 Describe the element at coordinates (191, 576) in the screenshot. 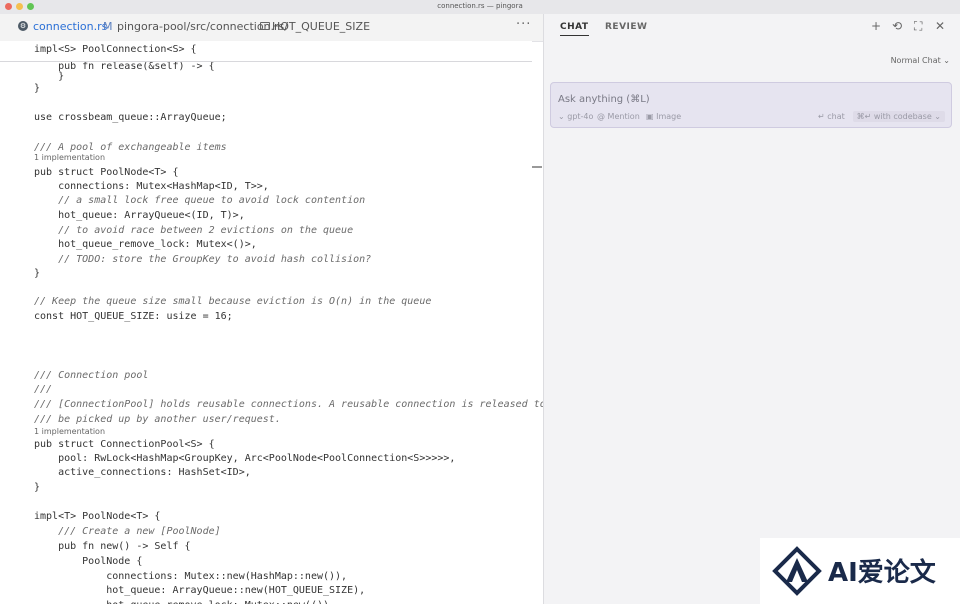

I see `code-line: connections: Mutex::new(HashMap::new()),` at that location.